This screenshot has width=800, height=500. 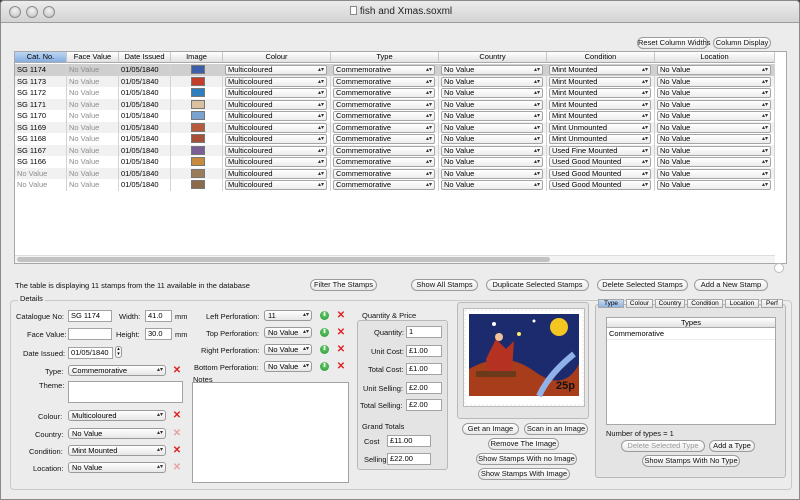 I want to click on total-selling-field: £2.00, so click(x=424, y=405).